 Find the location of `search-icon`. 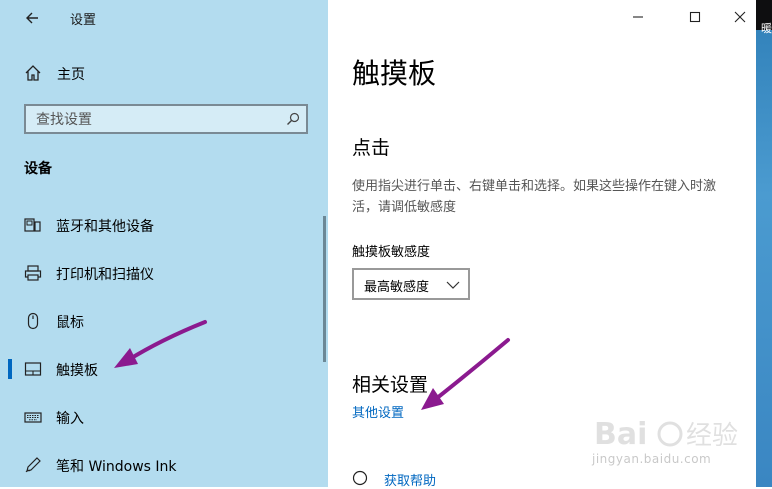

search-icon is located at coordinates (293, 119).